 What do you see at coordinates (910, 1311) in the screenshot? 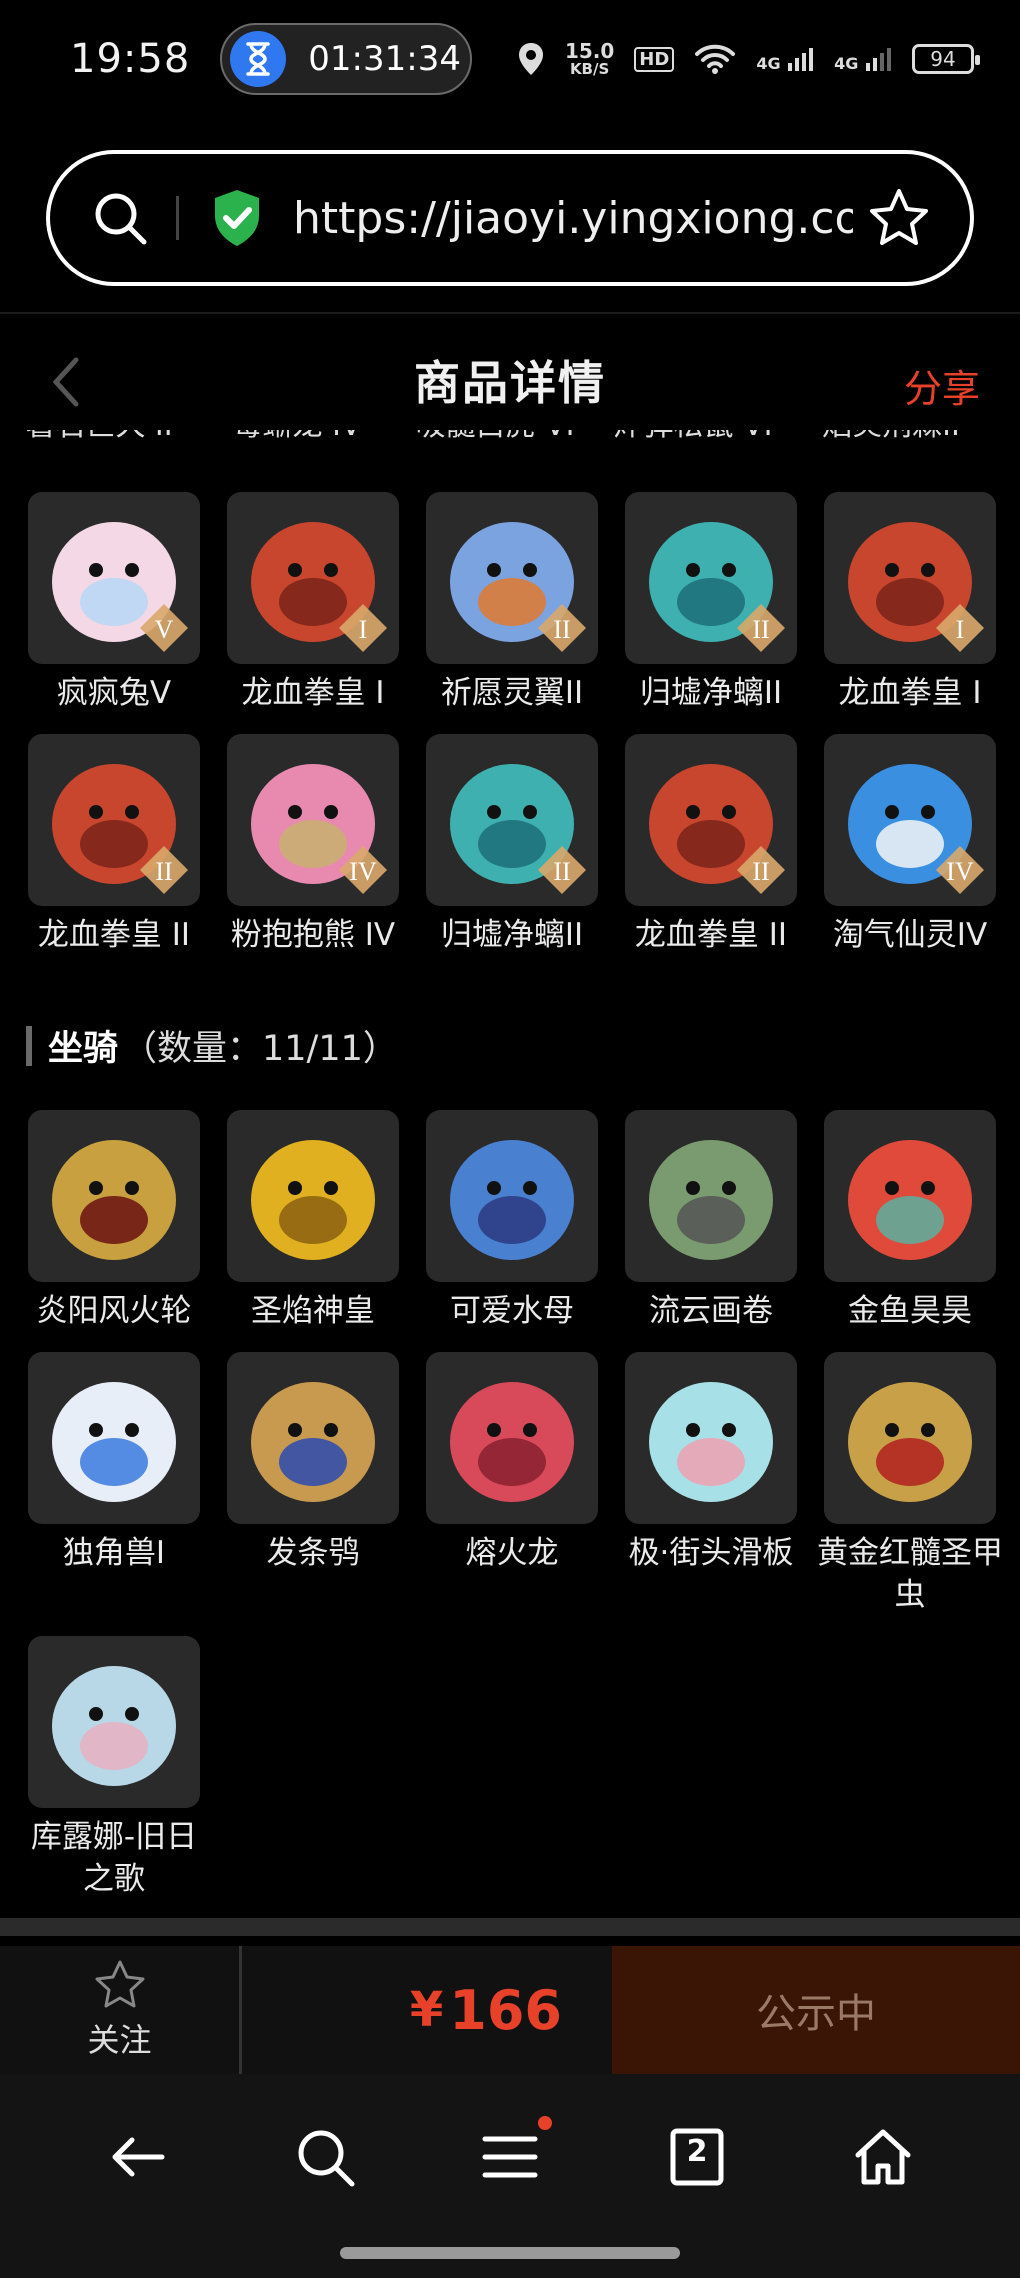
I see `mount-name: 金鱼昊昊` at bounding box center [910, 1311].